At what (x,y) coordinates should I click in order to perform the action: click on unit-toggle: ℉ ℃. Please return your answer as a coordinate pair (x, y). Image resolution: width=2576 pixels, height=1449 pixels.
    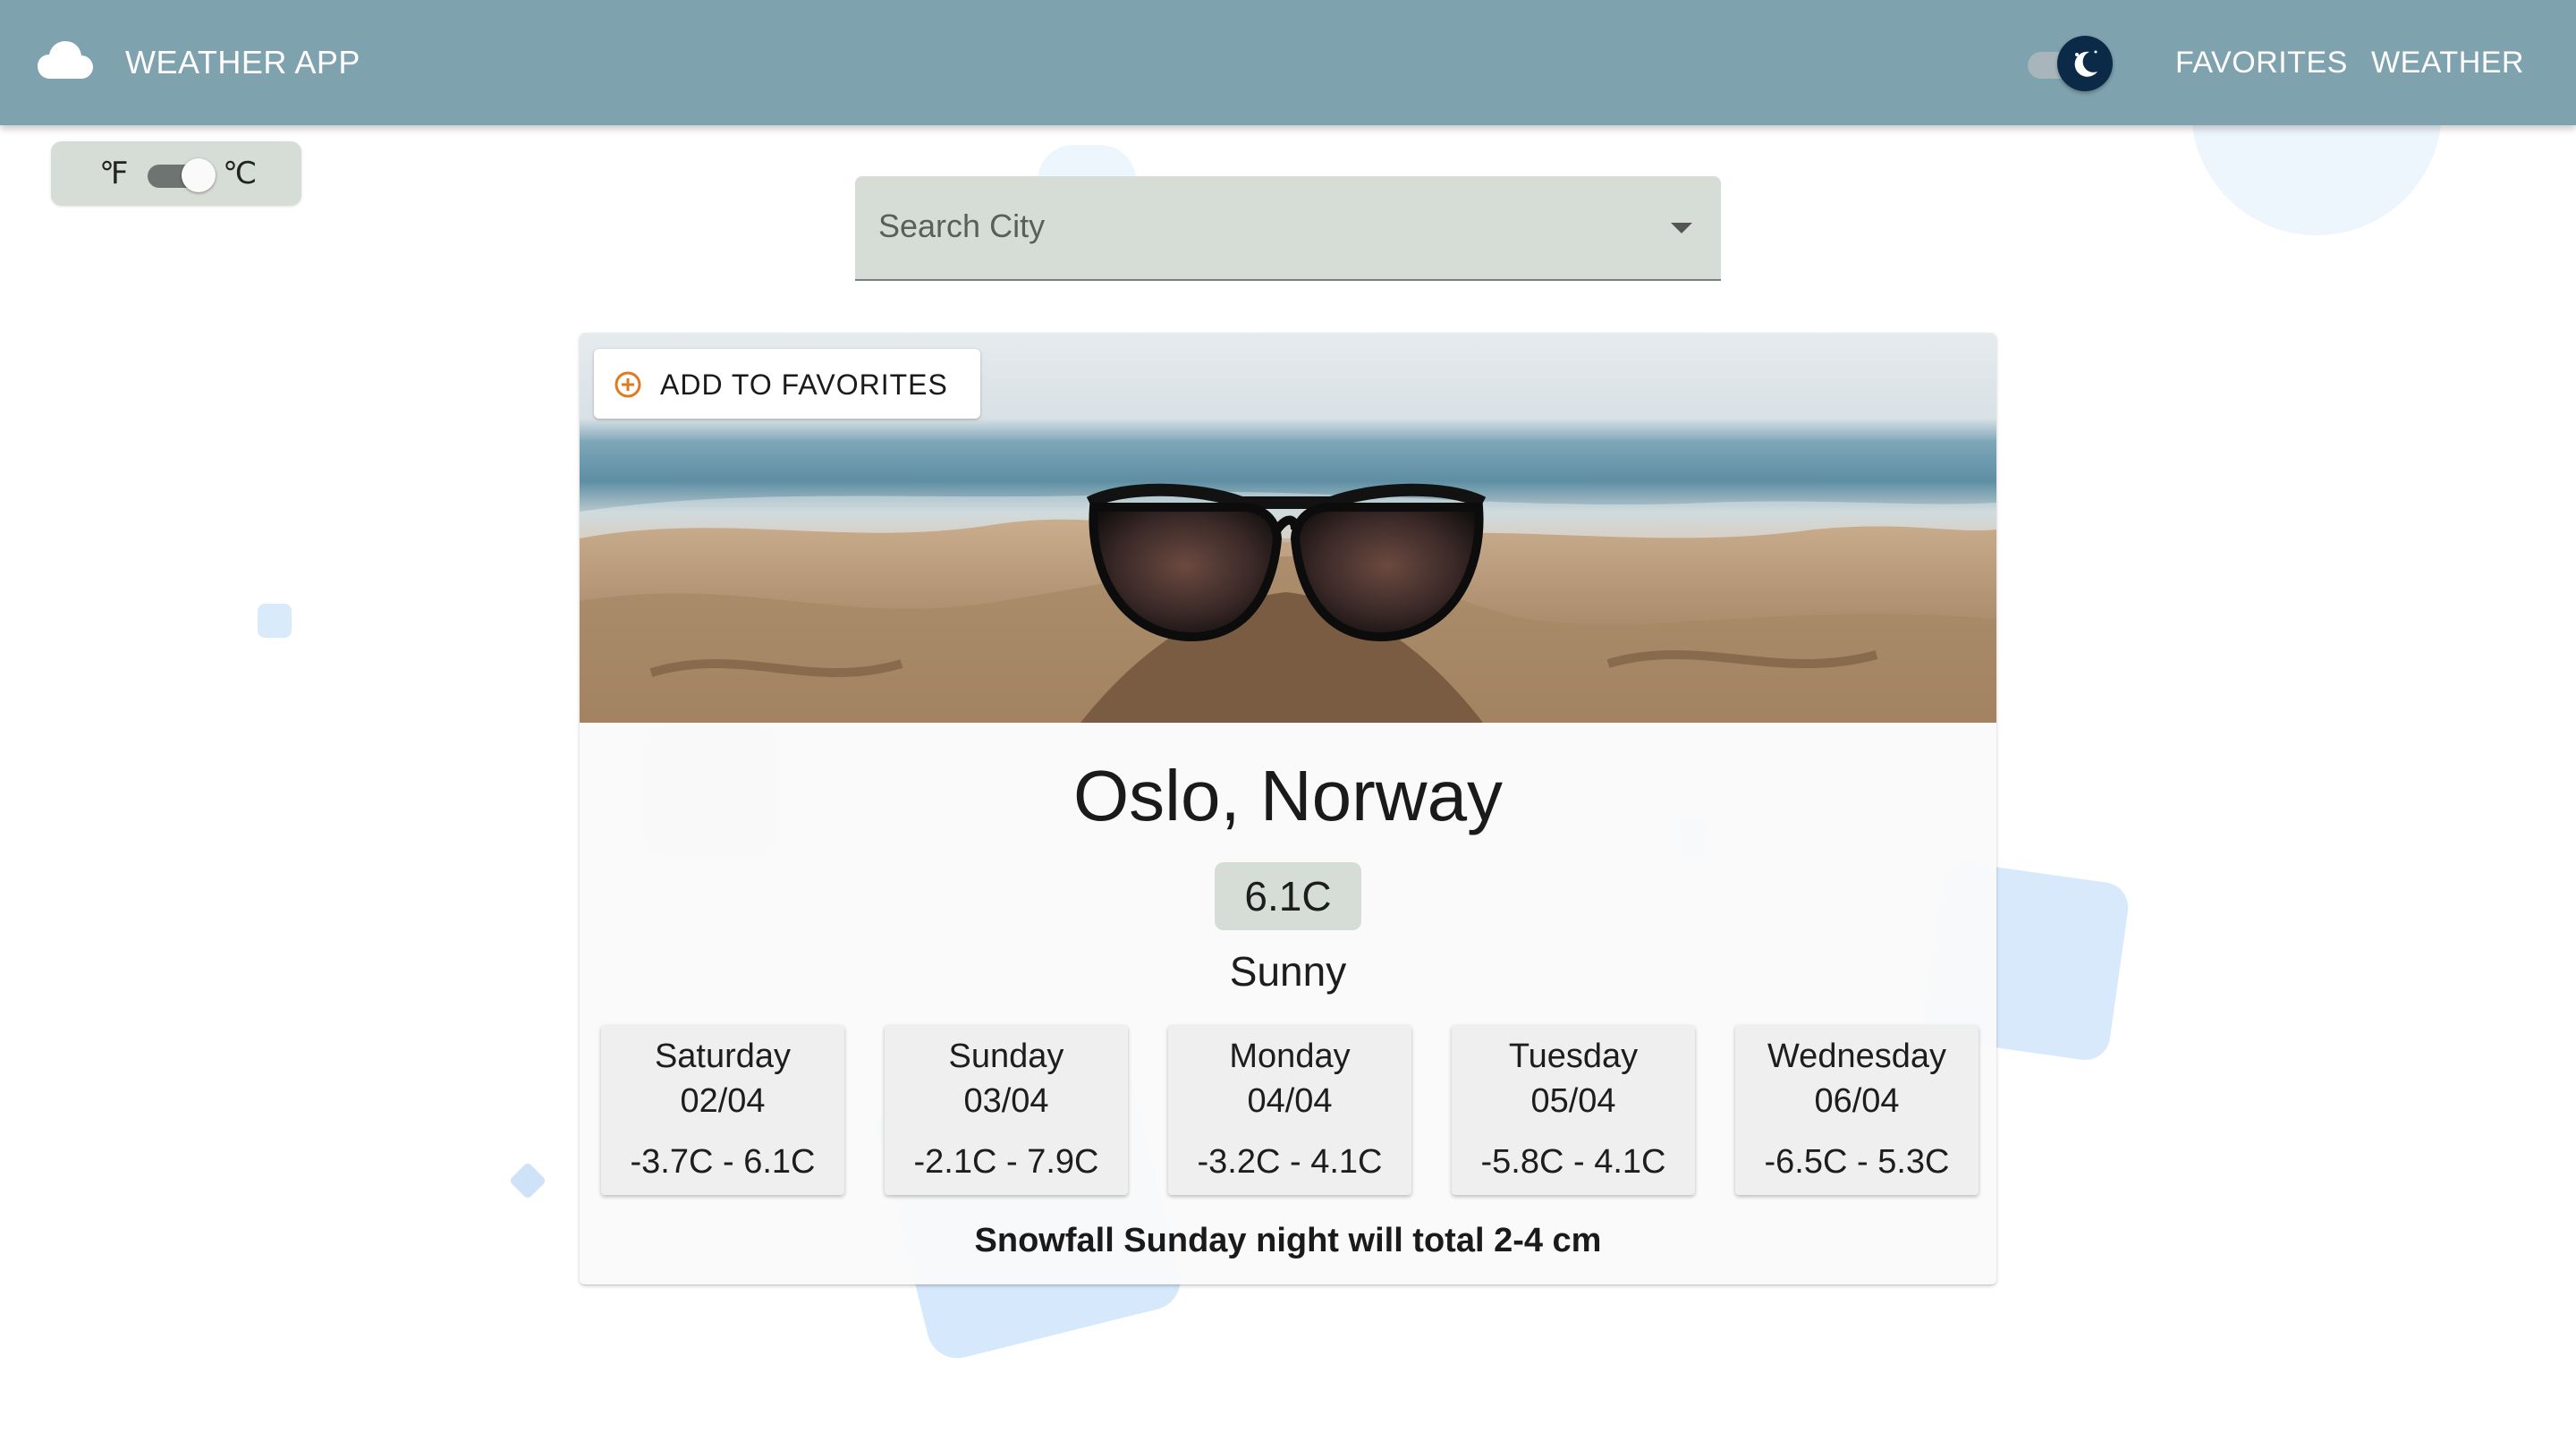
    Looking at the image, I should click on (176, 173).